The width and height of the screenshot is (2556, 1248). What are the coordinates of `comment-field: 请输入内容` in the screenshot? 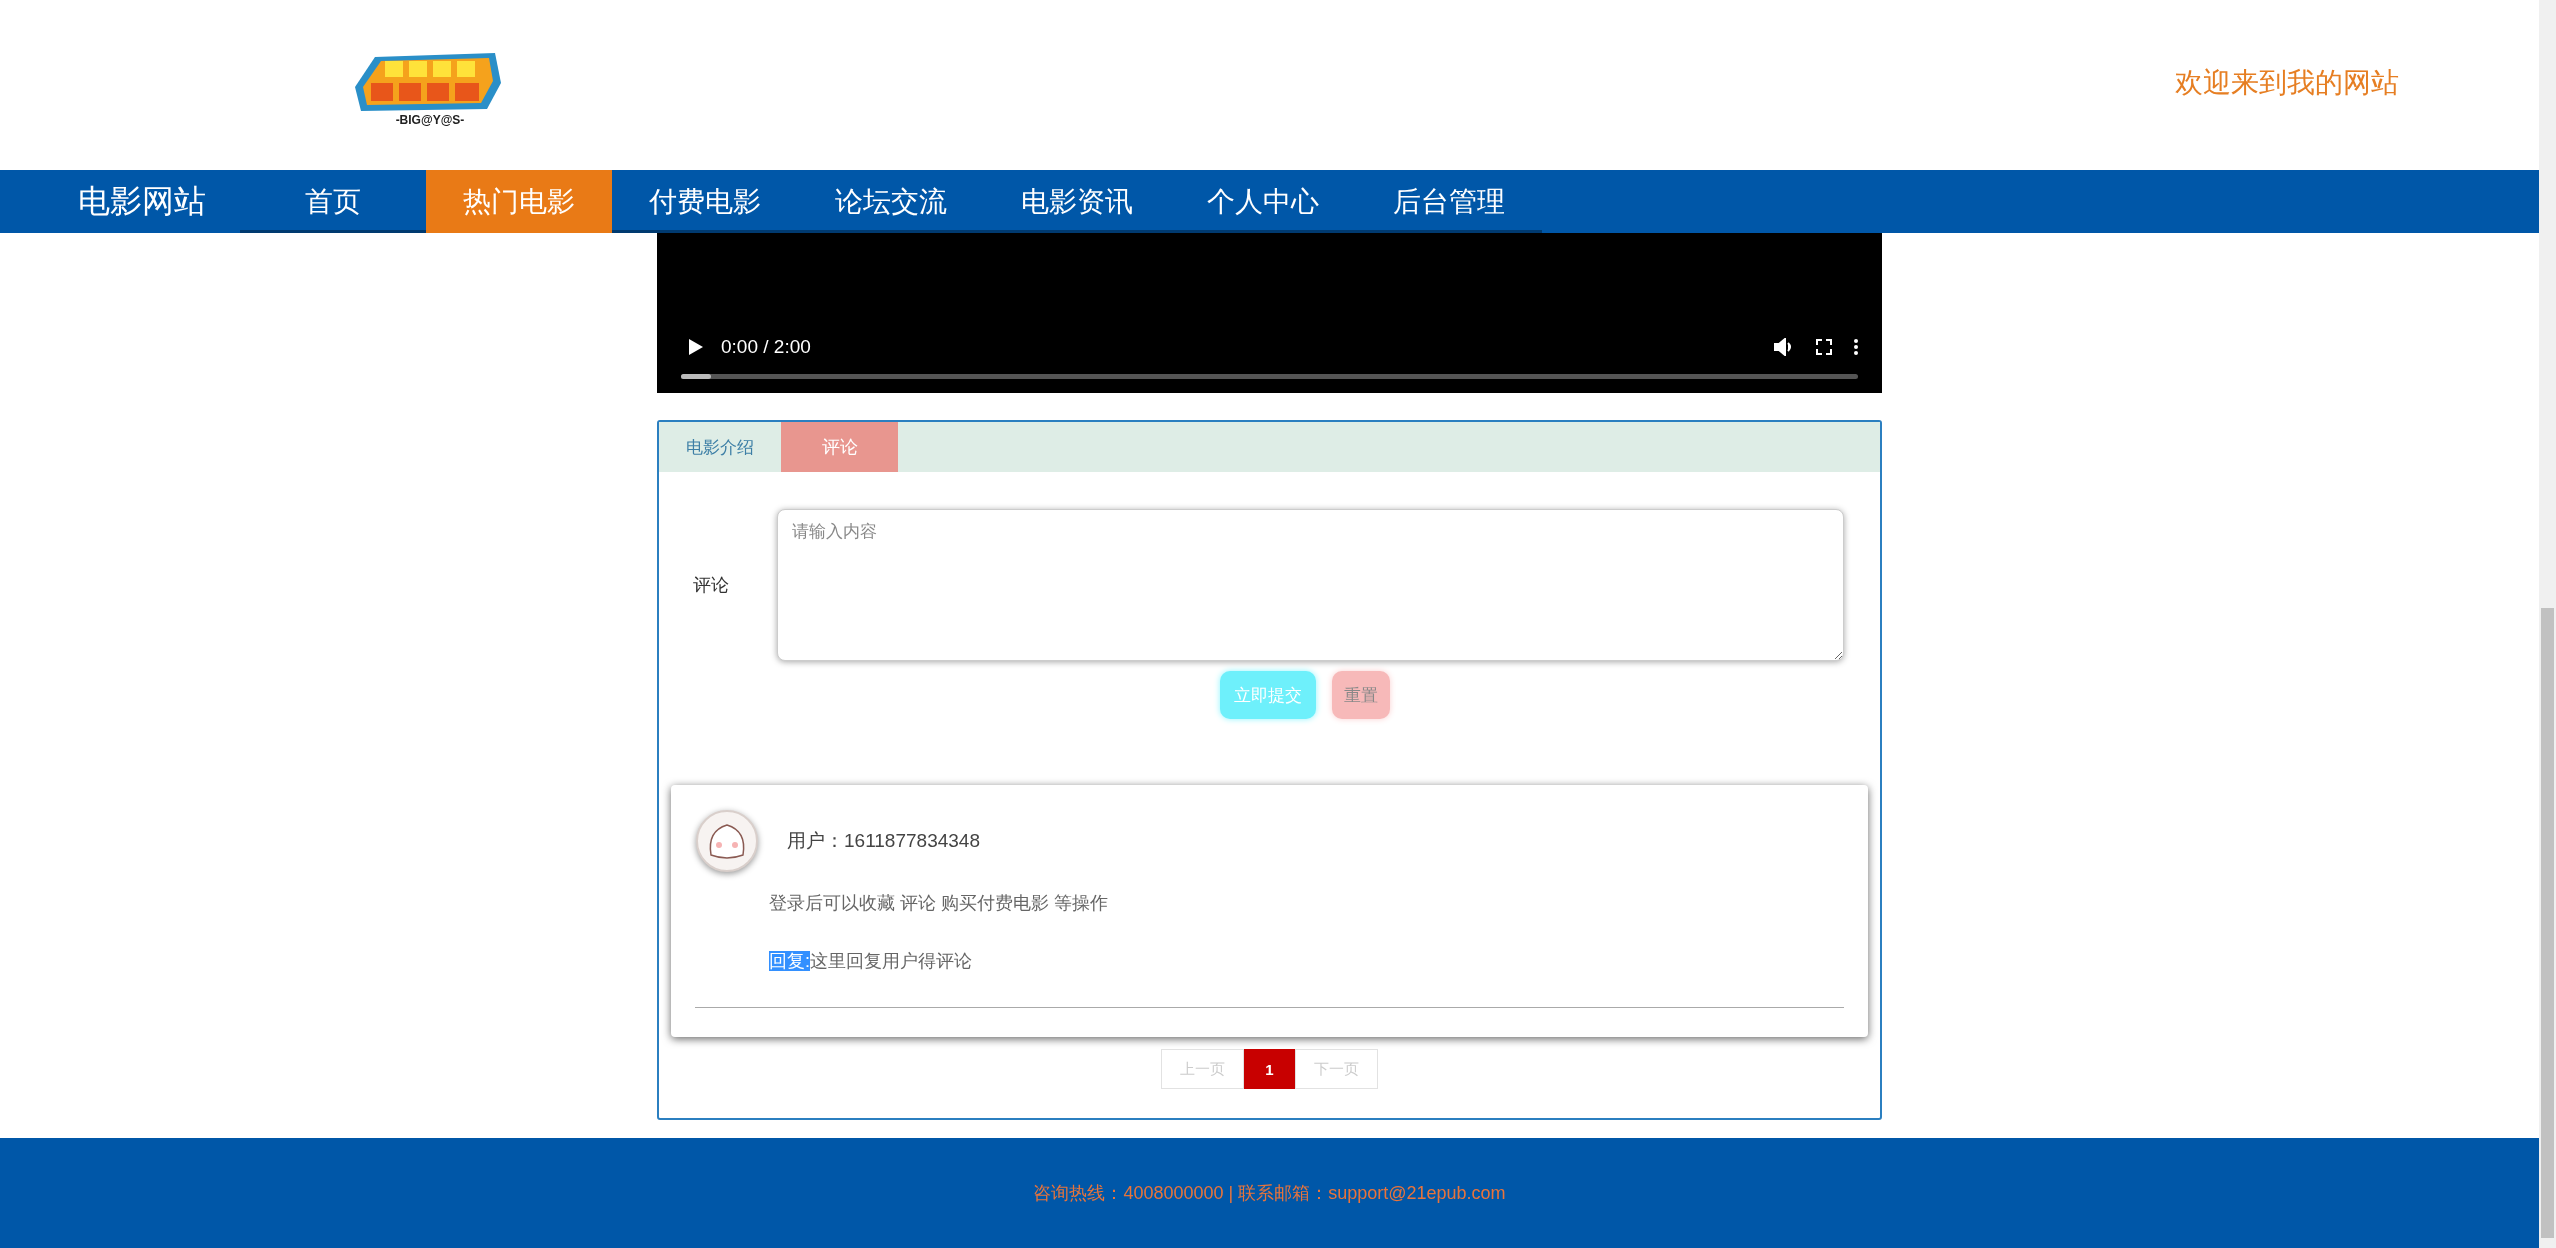 It's located at (1310, 585).